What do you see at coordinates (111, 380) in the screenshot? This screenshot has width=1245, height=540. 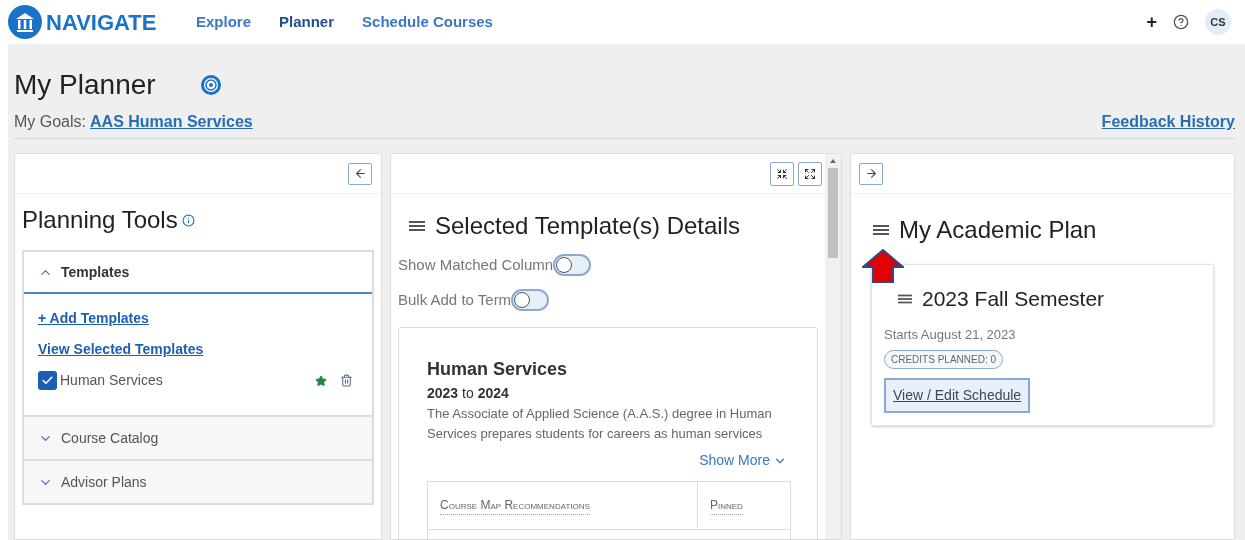 I see `template-name: Human Services` at bounding box center [111, 380].